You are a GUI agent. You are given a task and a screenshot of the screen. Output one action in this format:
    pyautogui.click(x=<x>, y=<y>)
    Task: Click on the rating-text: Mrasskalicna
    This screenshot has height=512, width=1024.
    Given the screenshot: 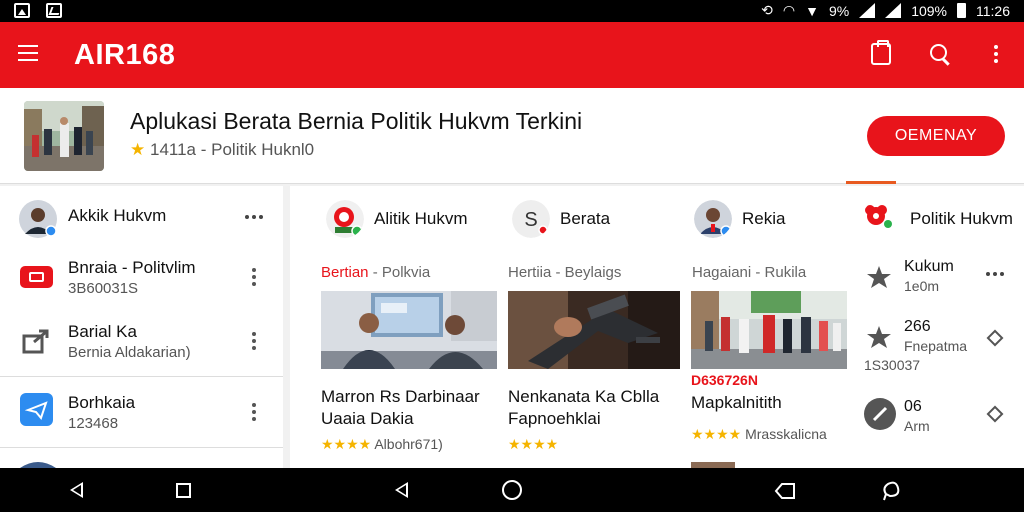 What is the action you would take?
    pyautogui.click(x=786, y=434)
    